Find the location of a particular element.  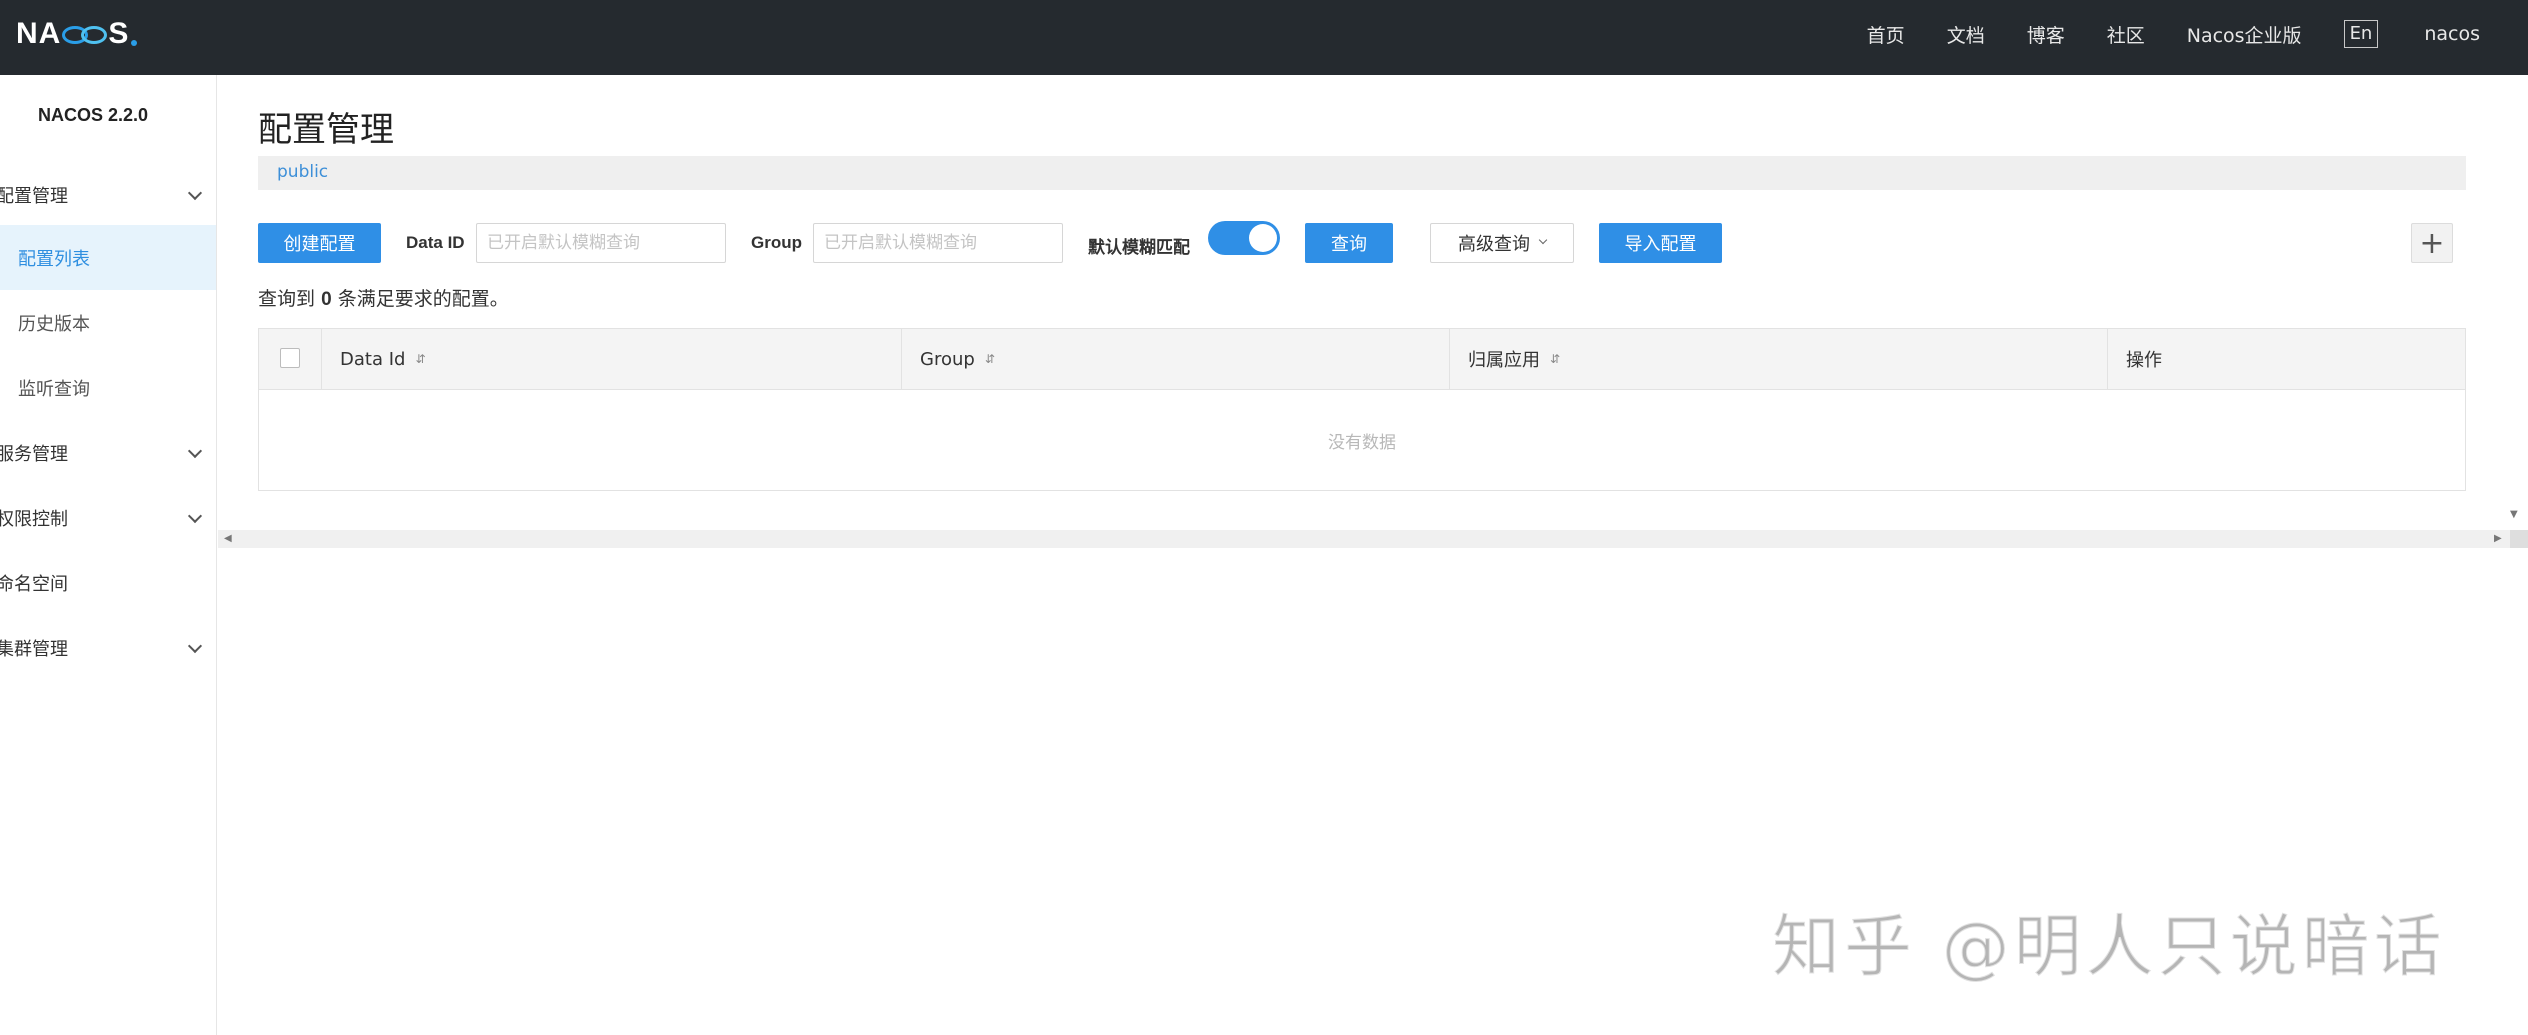

top-nav: 首页 文档 博客 社区 Nacos企业版 En nacos is located at coordinates (2197, 34).